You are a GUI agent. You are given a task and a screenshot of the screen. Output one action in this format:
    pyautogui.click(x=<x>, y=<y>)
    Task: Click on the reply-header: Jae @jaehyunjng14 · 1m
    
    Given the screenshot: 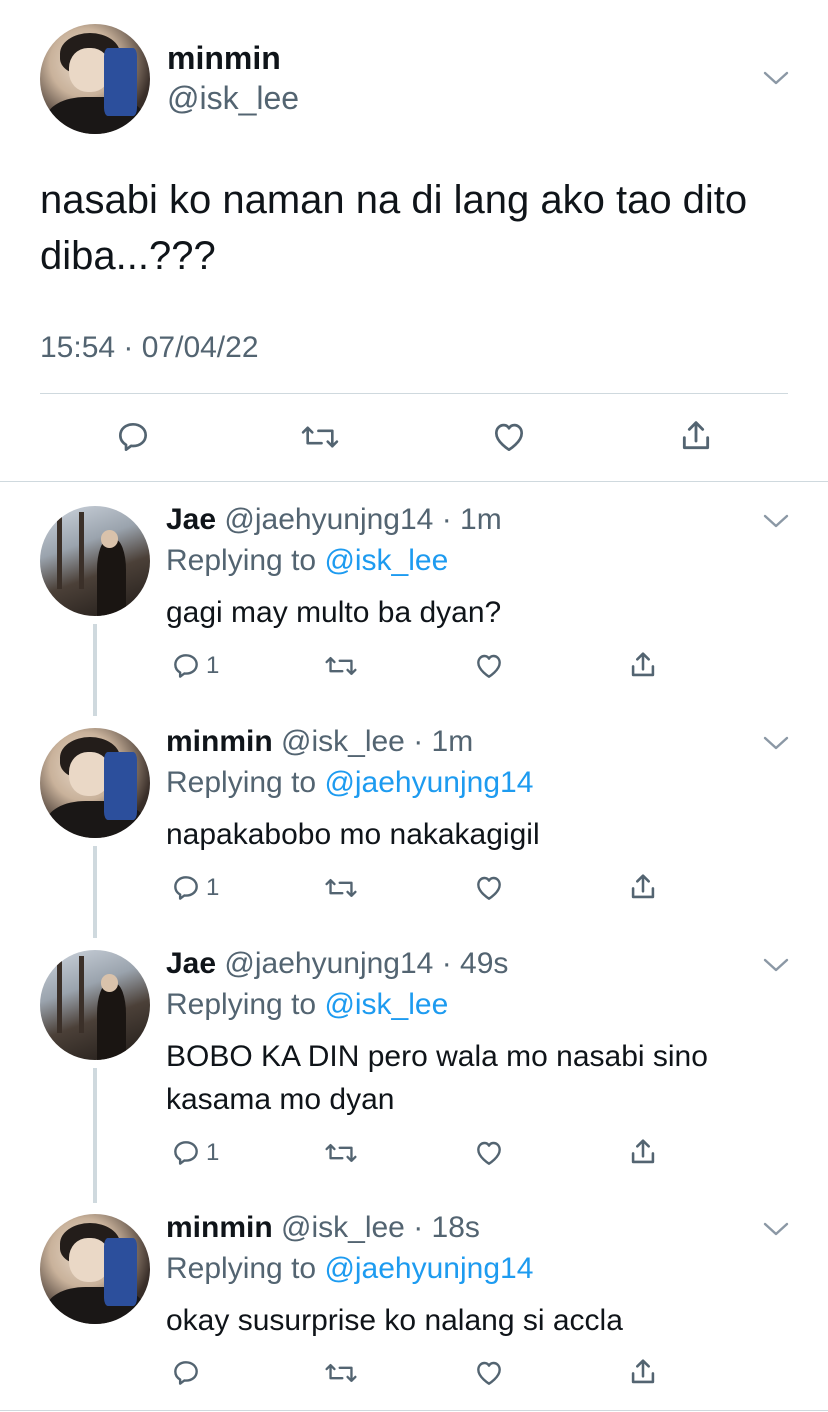 What is the action you would take?
    pyautogui.click(x=334, y=520)
    